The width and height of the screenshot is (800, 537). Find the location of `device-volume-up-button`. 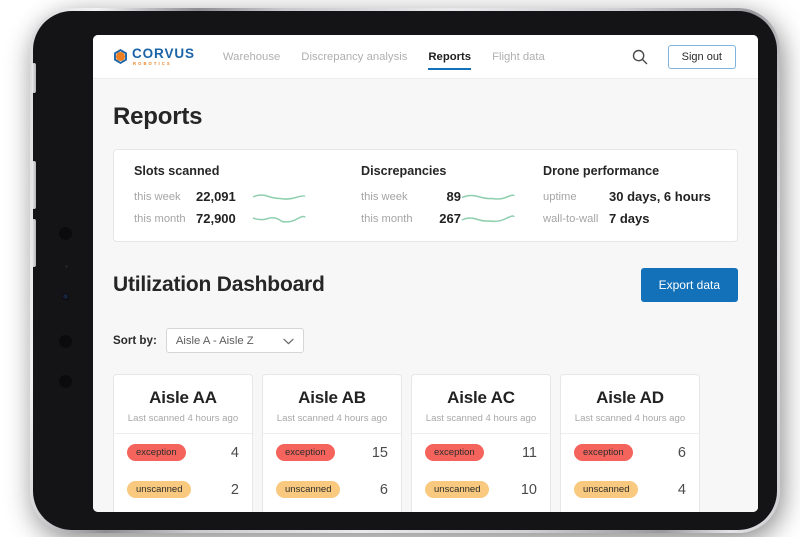

device-volume-up-button is located at coordinates (34, 185).